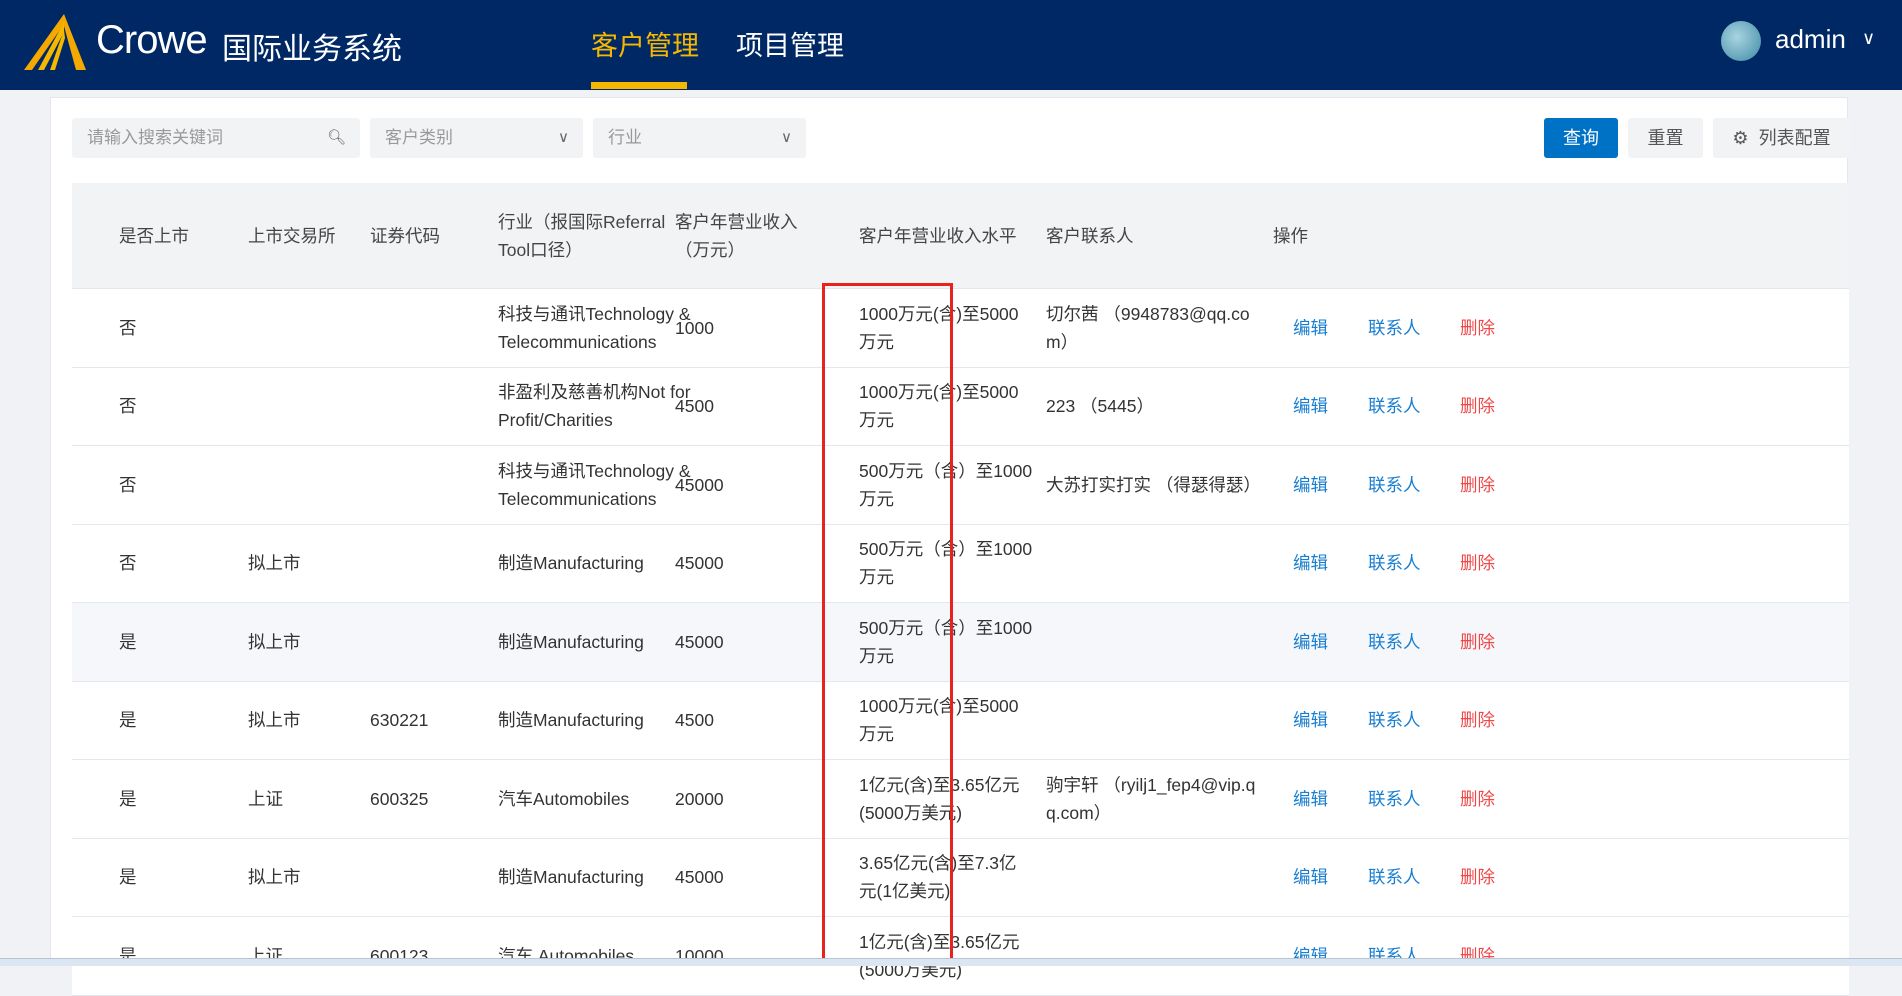 This screenshot has height=996, width=1902. Describe the element at coordinates (951, 45) in the screenshot. I see `top-header: Crowe 国际业务系统 客户管理 项目管理 admin ∨` at that location.